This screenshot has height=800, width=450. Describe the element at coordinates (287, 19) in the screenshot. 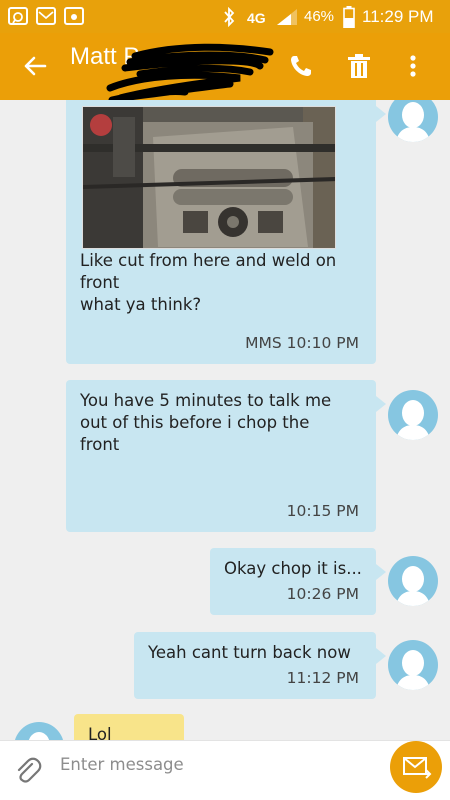

I see `signal-icon` at that location.